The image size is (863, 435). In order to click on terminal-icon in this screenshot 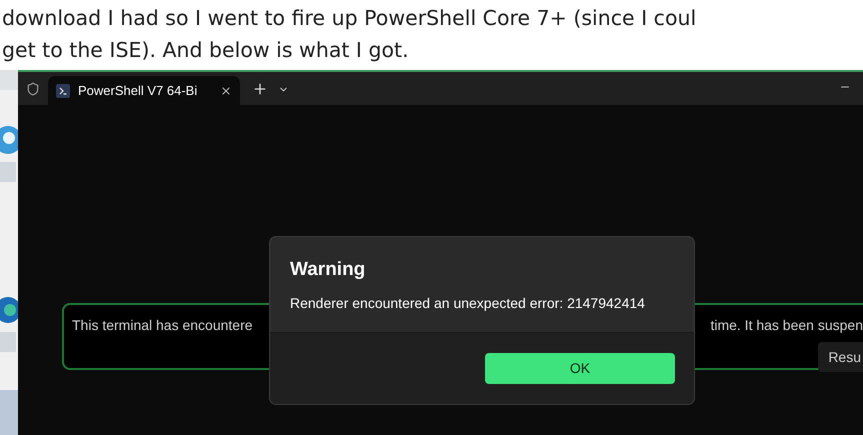, I will do `click(63, 91)`.